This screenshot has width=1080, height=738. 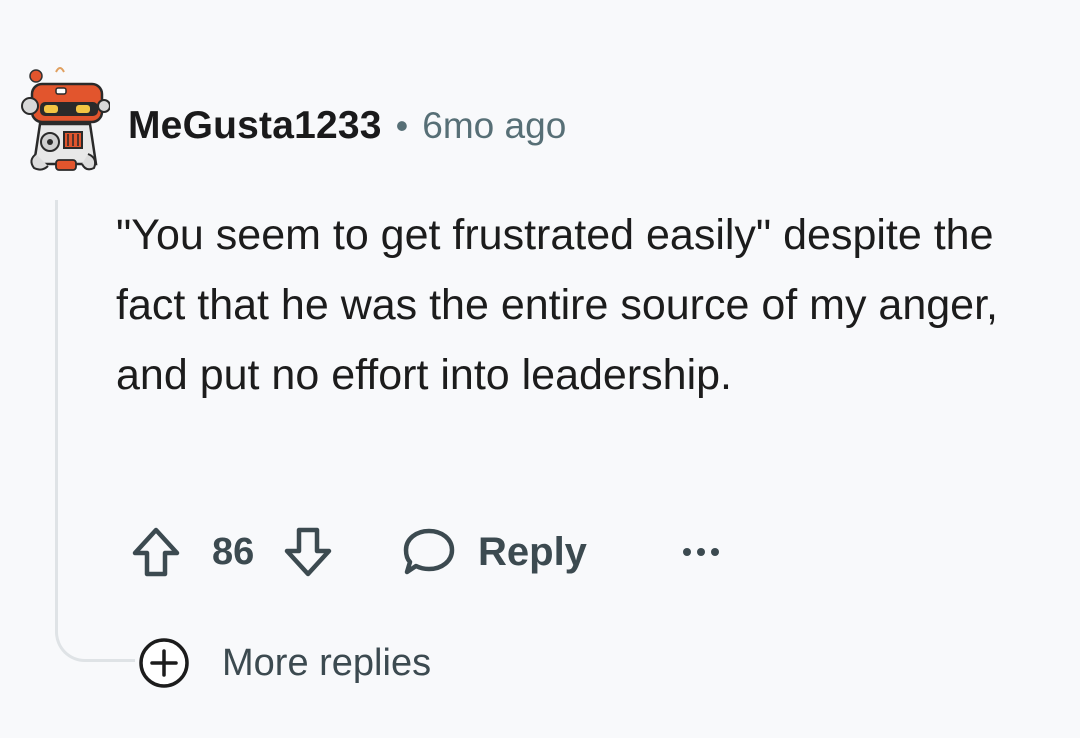 What do you see at coordinates (255, 126) in the screenshot?
I see `comment-author: MeGusta1233` at bounding box center [255, 126].